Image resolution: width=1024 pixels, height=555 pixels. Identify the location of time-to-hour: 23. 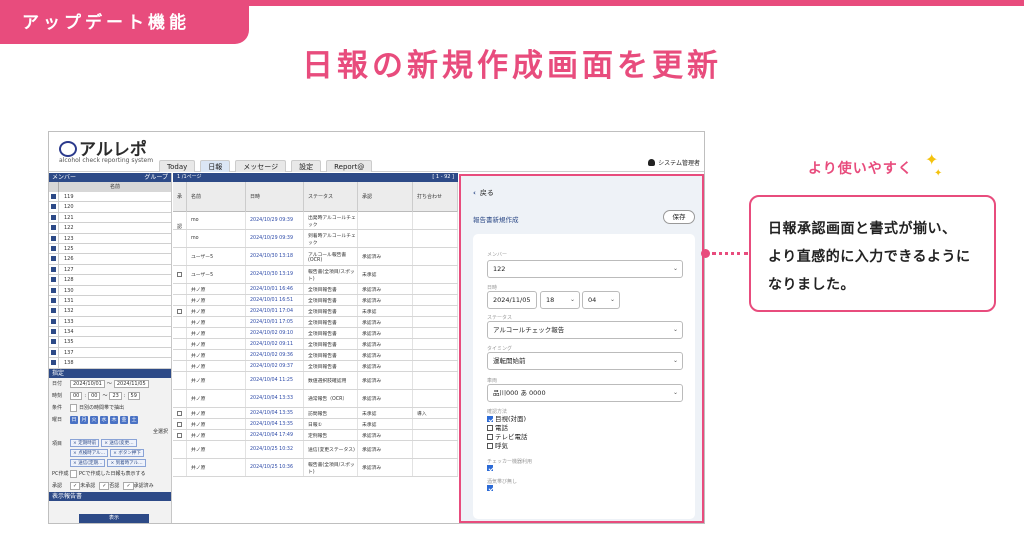
(115, 395).